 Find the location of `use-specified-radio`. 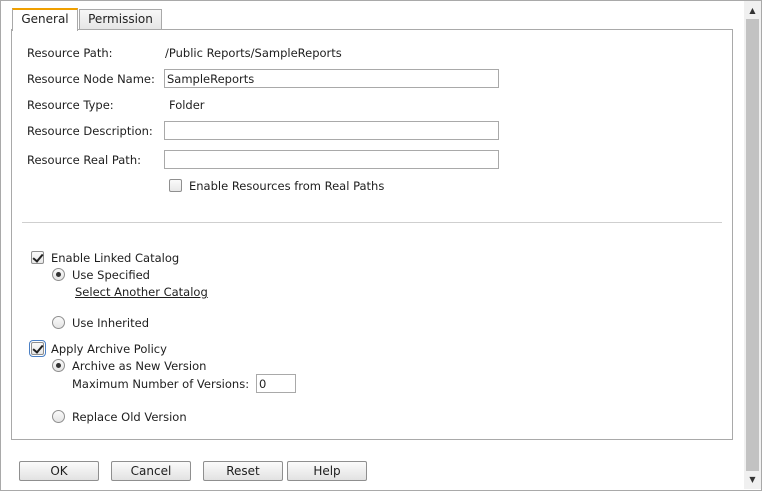

use-specified-radio is located at coordinates (58, 274).